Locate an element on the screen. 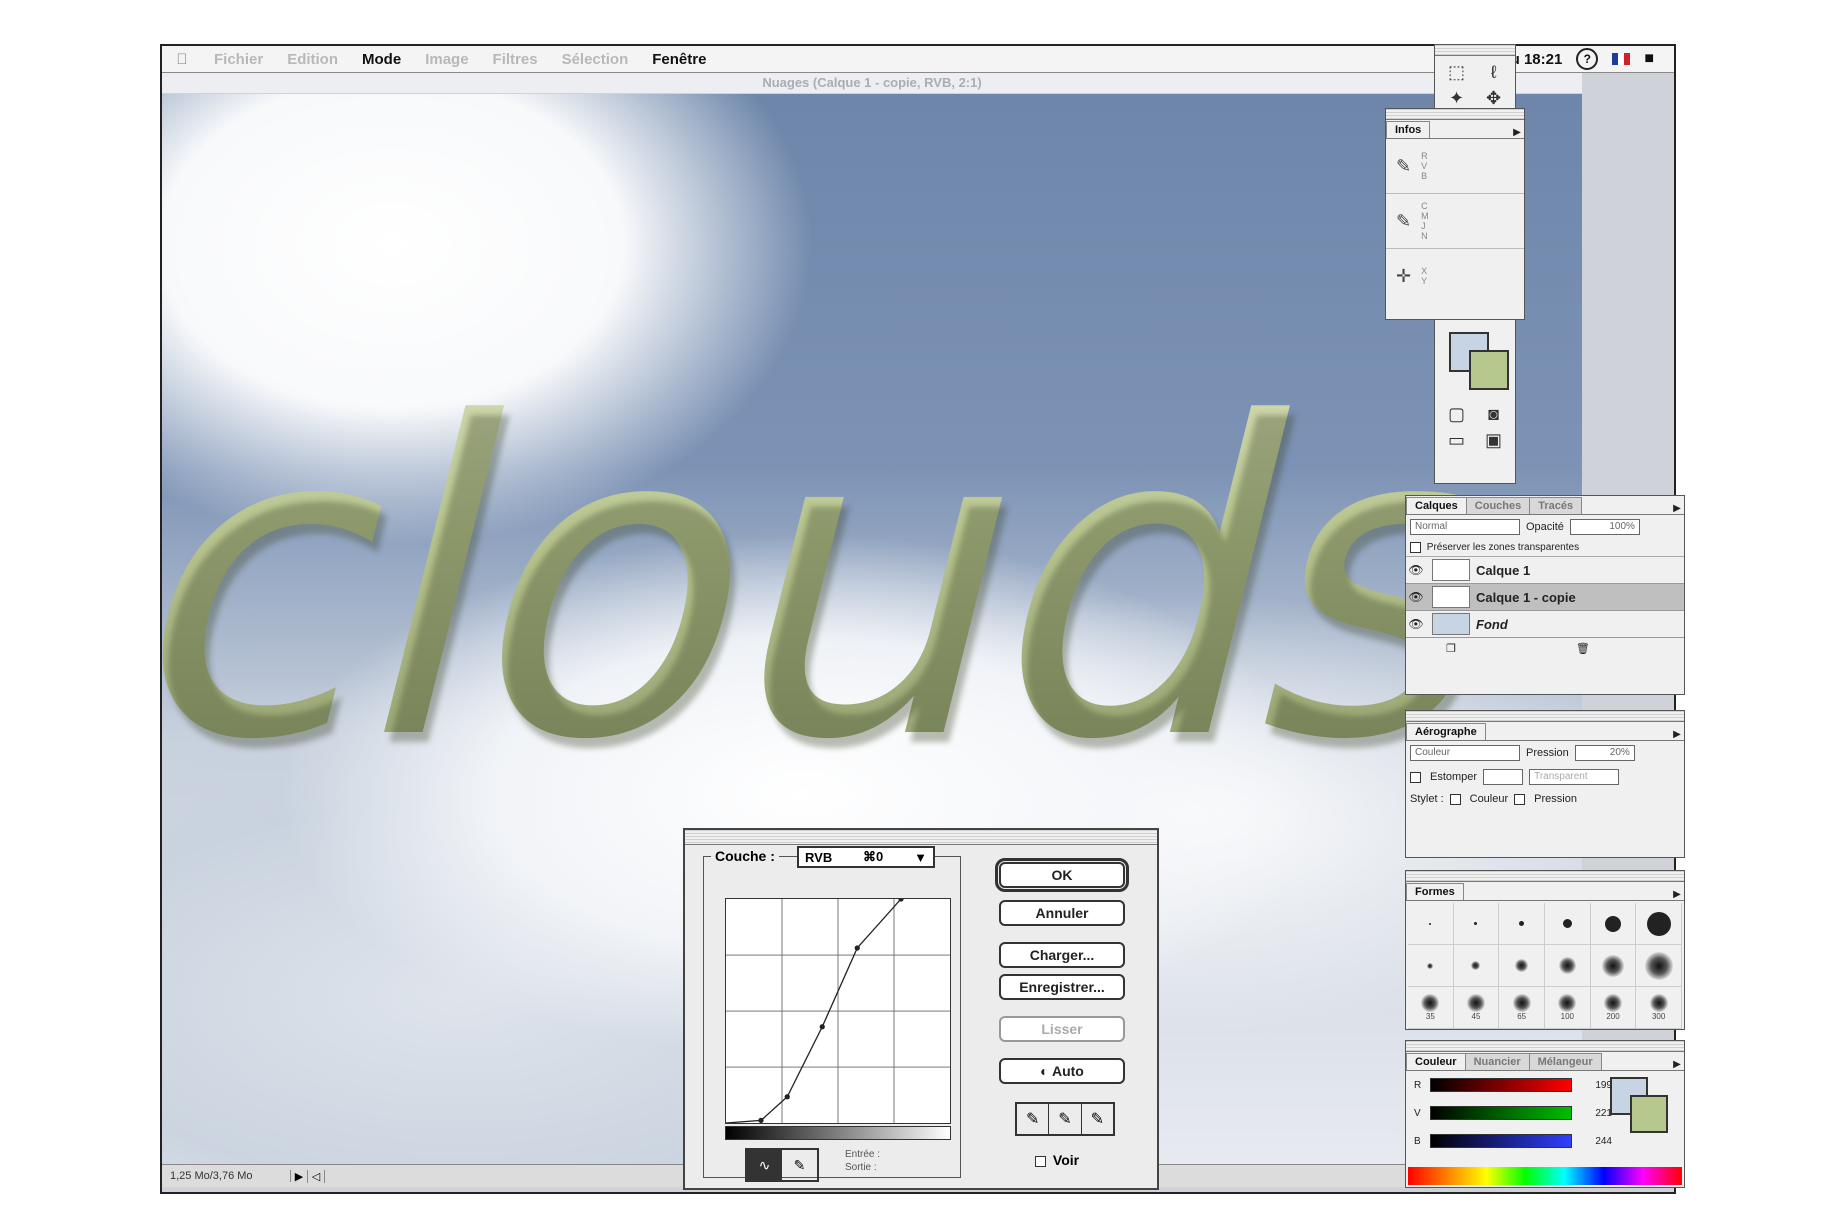  brush-preset: 200 is located at coordinates (1613, 1008).